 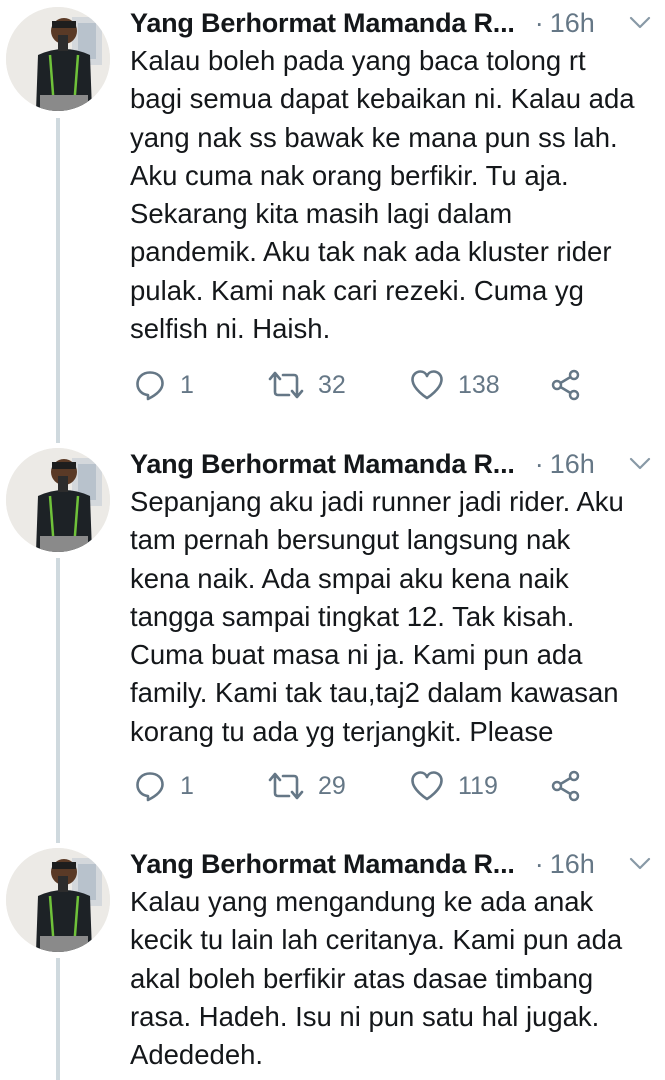 I want to click on like-button: 119, so click(x=454, y=786).